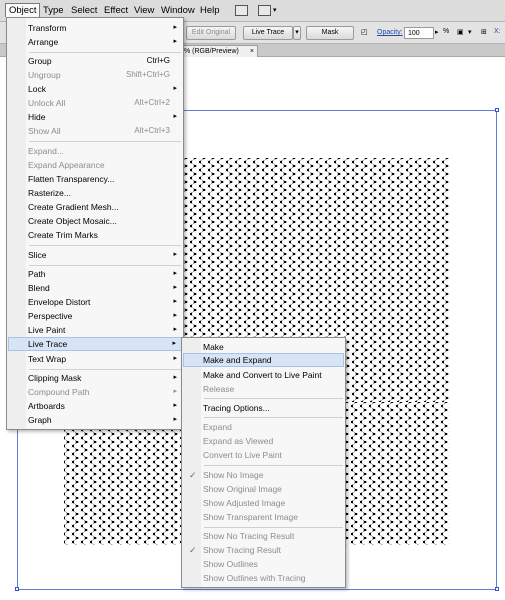  What do you see at coordinates (95, 302) in the screenshot?
I see `menu-item-envelope-distort: Envelope Distort ▸` at bounding box center [95, 302].